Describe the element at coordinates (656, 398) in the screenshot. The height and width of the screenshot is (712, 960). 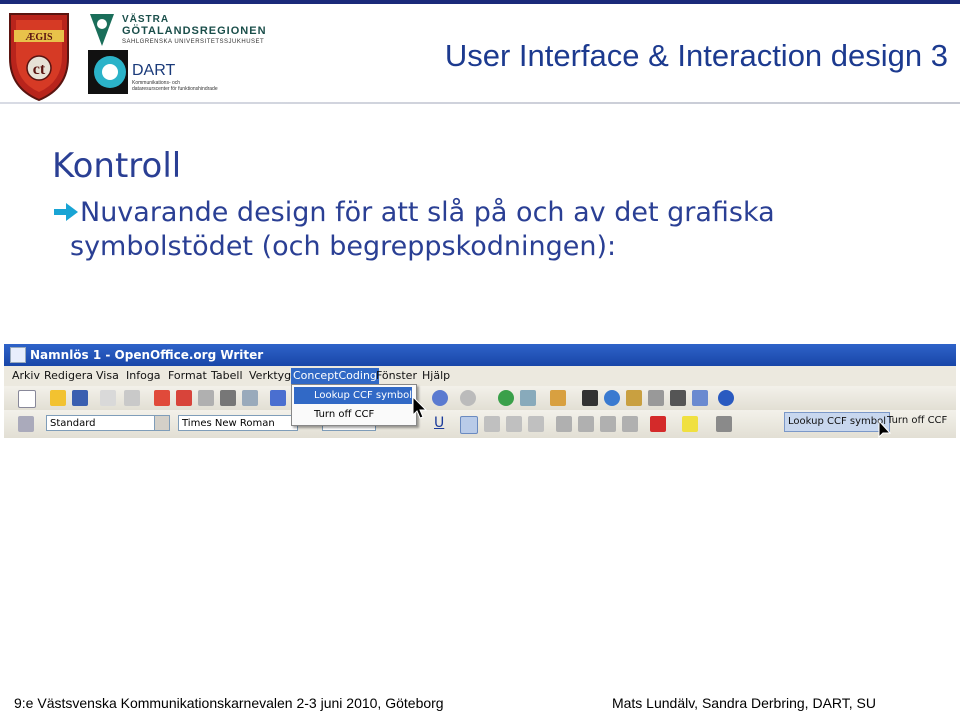
I see `data-sources-icon` at that location.